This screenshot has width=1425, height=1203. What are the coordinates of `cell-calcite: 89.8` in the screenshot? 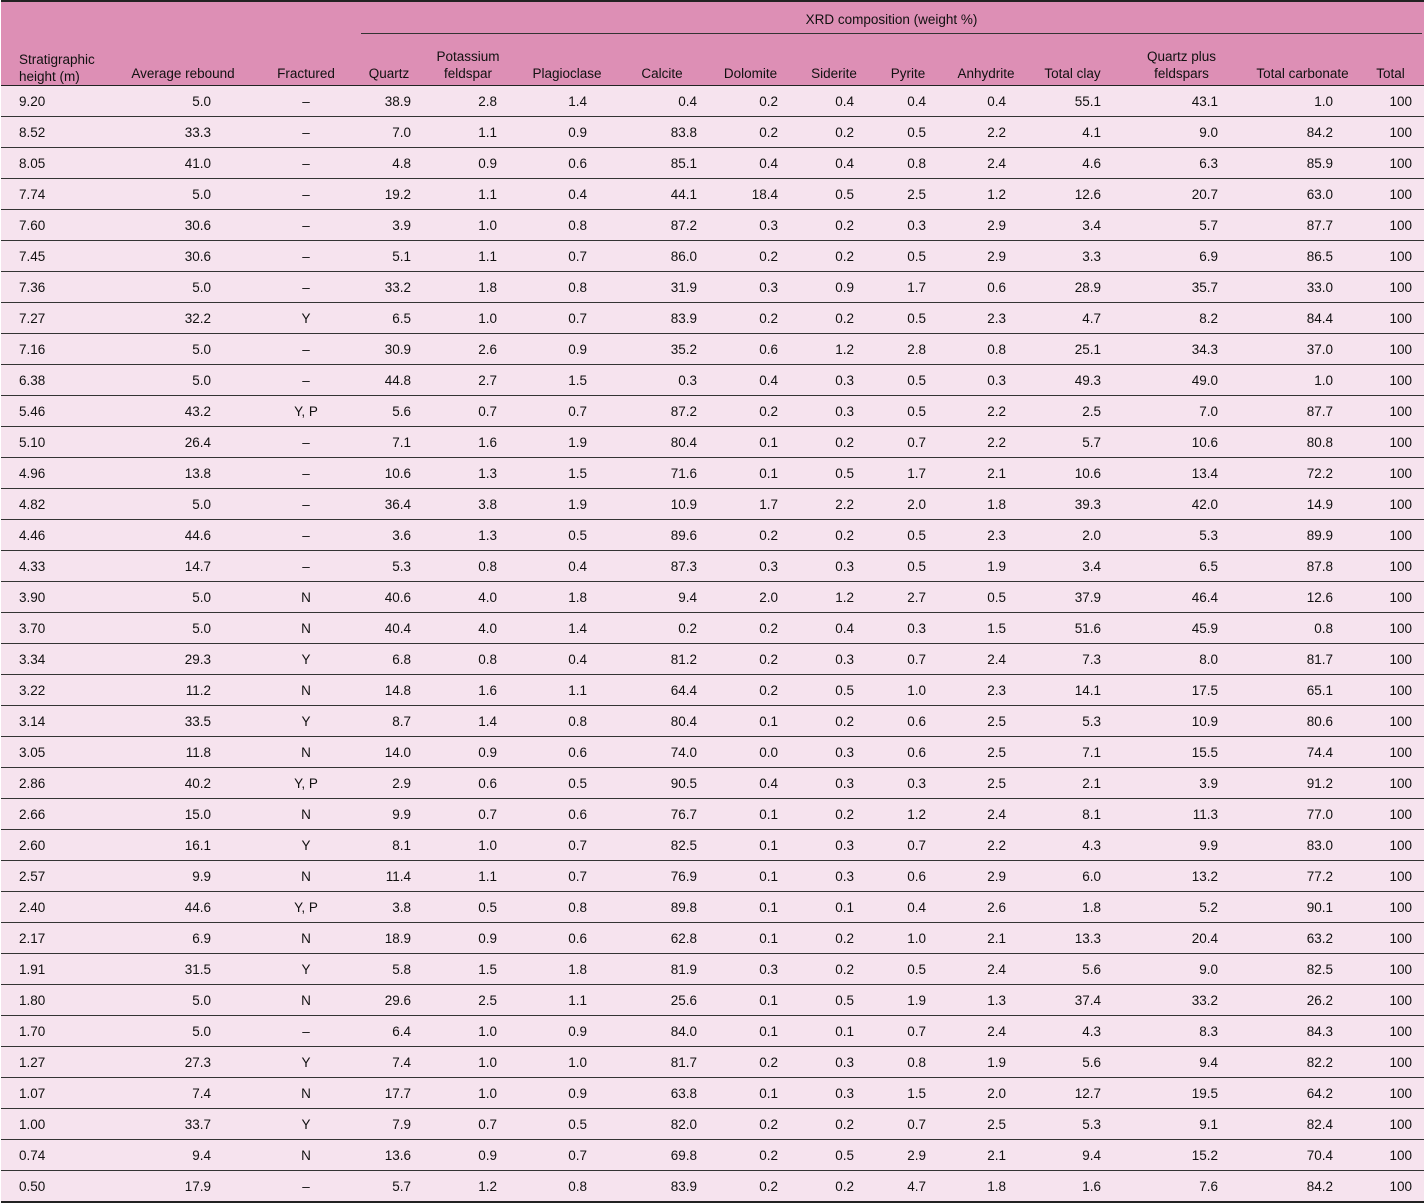 It's located at (662, 907).